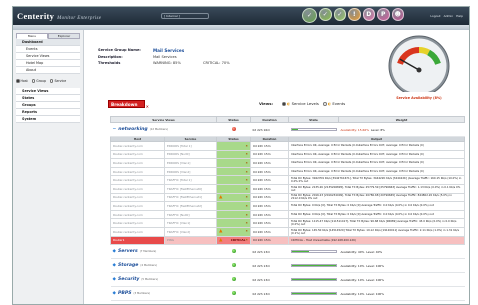 The width and height of the screenshot is (478, 305). What do you see at coordinates (48, 119) in the screenshot?
I see `tree-system: System` at bounding box center [48, 119].